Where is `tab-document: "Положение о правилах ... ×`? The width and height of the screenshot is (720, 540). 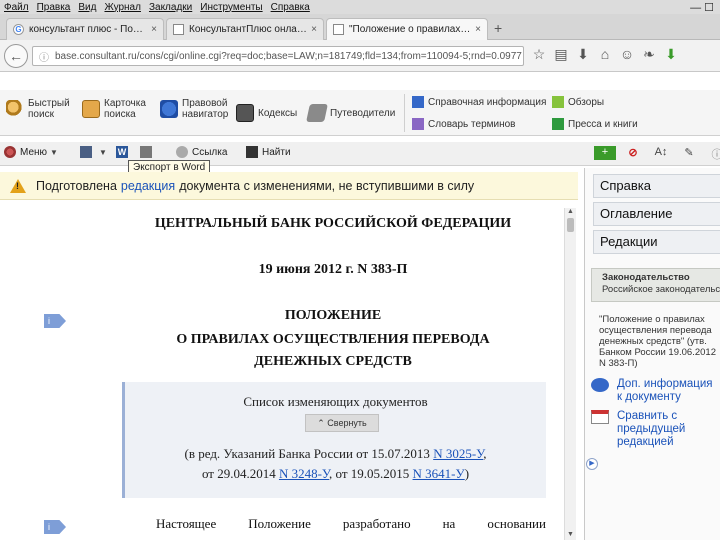
tab-document: "Положение о правилах ... × is located at coordinates (407, 29).